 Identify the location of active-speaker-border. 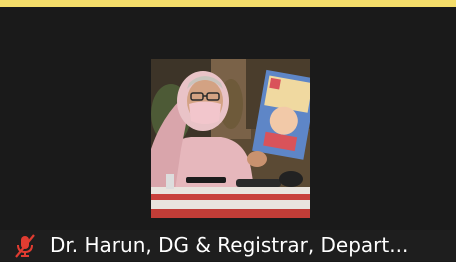
(228, 3).